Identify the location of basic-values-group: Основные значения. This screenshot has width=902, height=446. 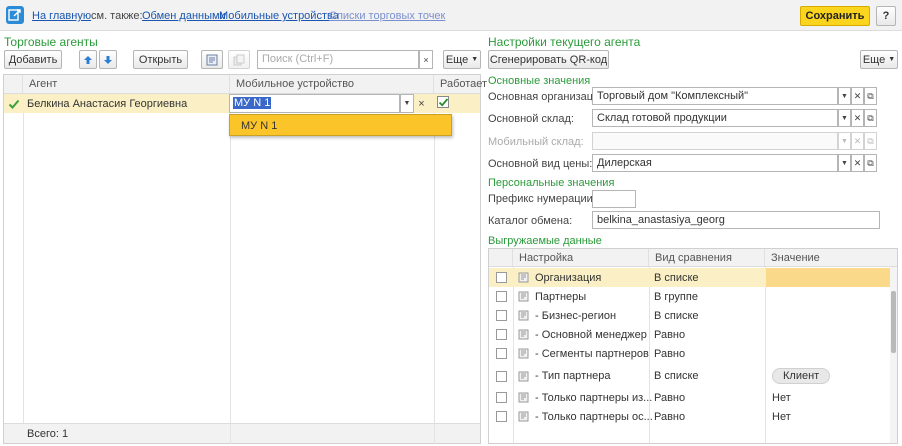
(539, 81).